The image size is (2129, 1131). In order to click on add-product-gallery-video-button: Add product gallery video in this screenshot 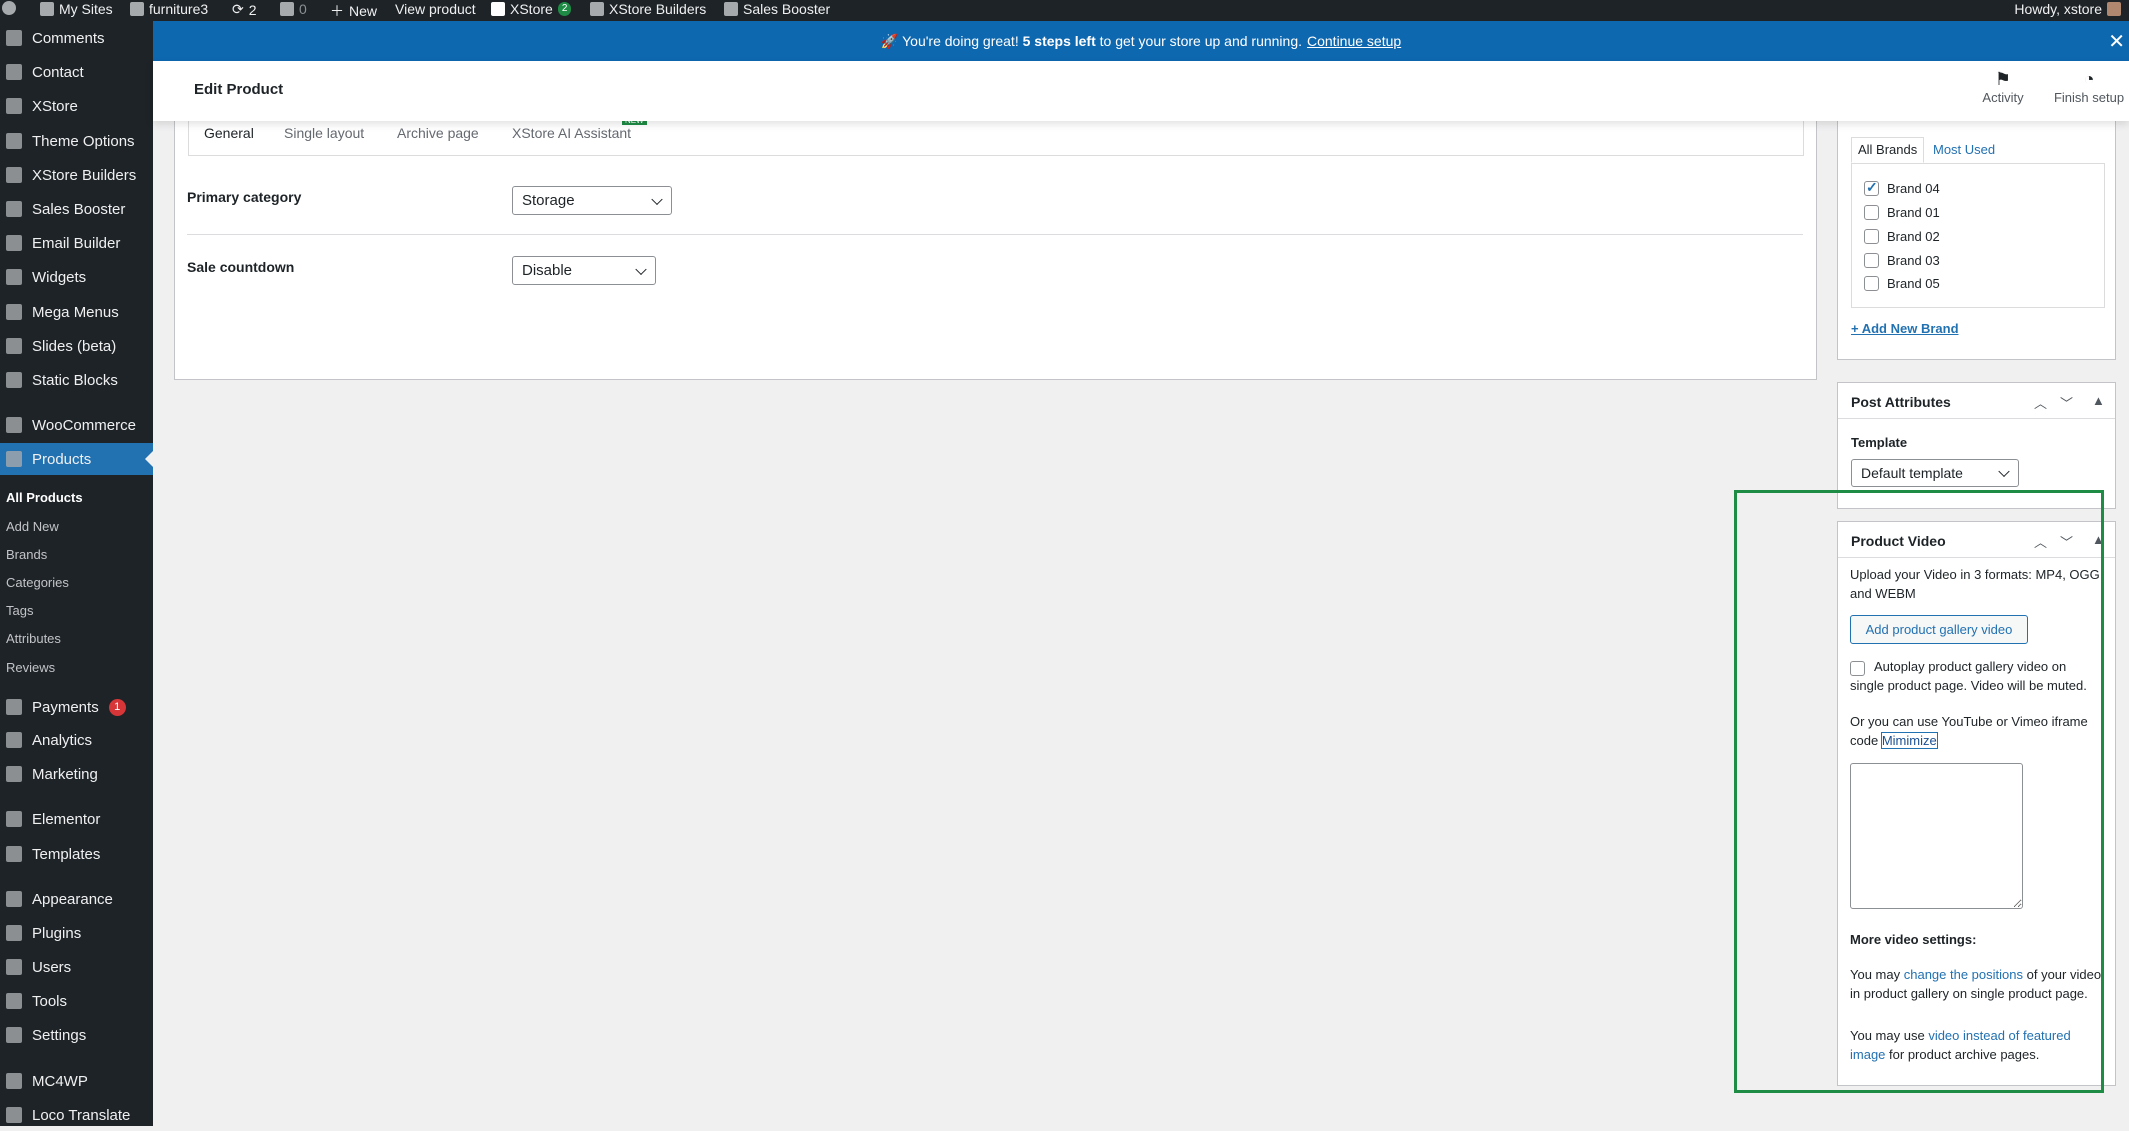, I will do `click(1939, 629)`.